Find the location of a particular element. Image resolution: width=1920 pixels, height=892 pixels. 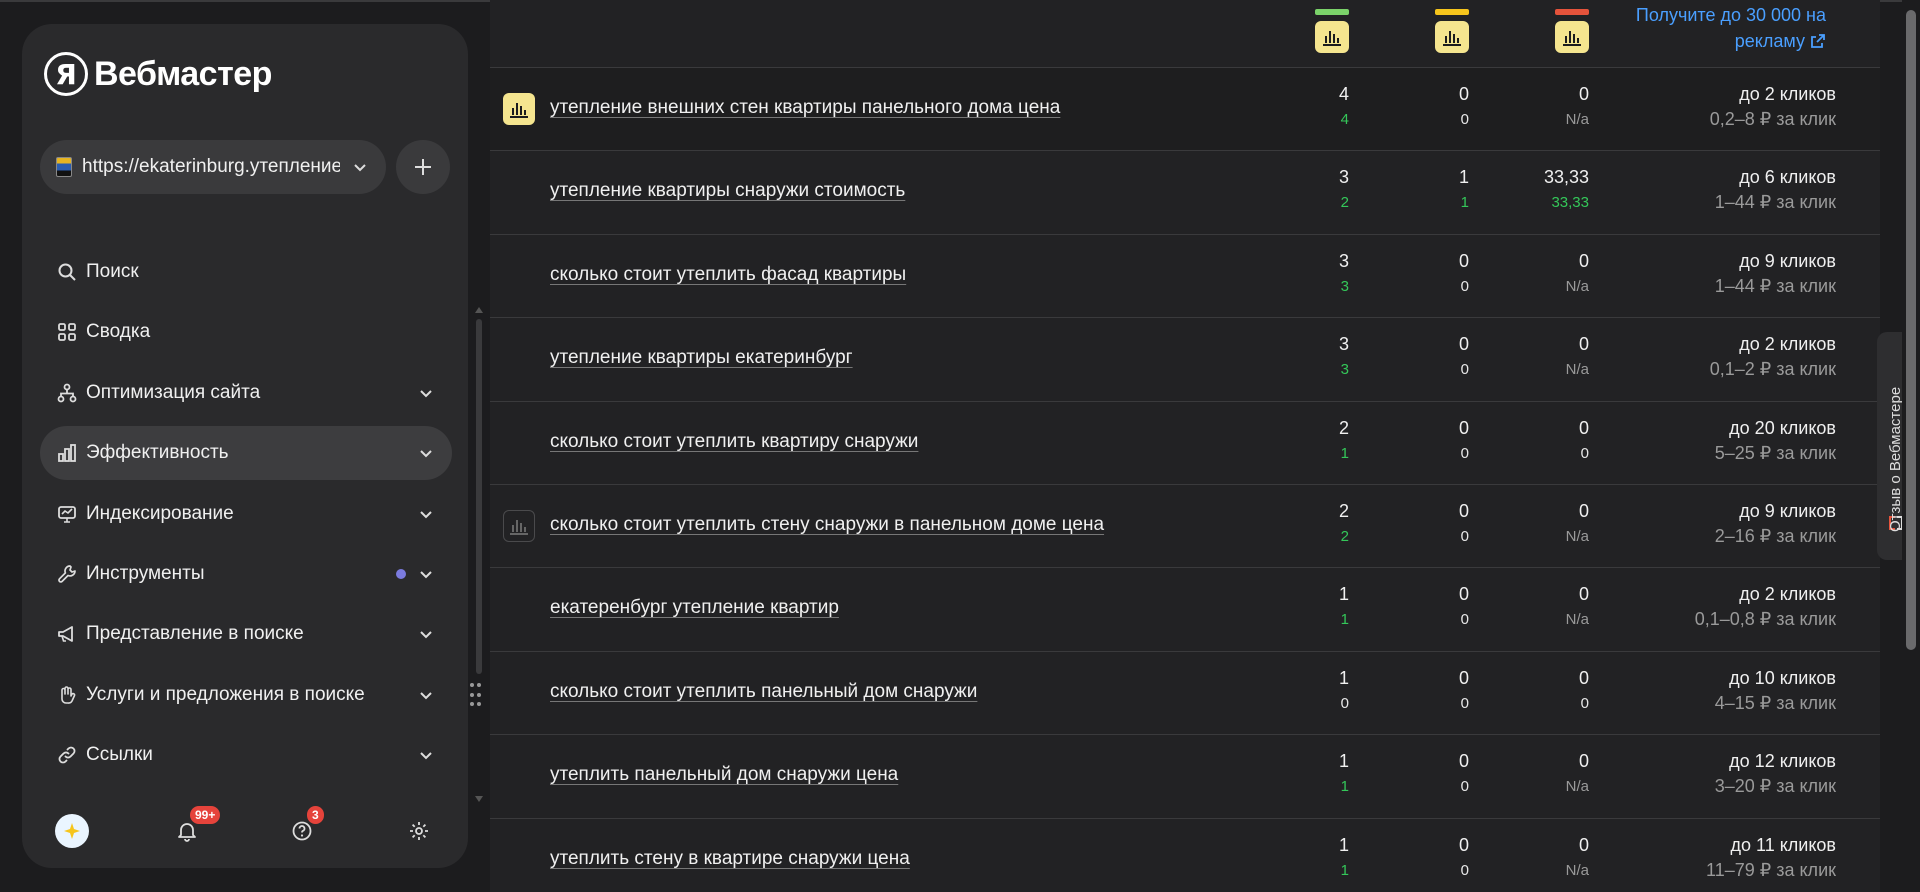

cell-value: 2 is located at coordinates (1343, 511).